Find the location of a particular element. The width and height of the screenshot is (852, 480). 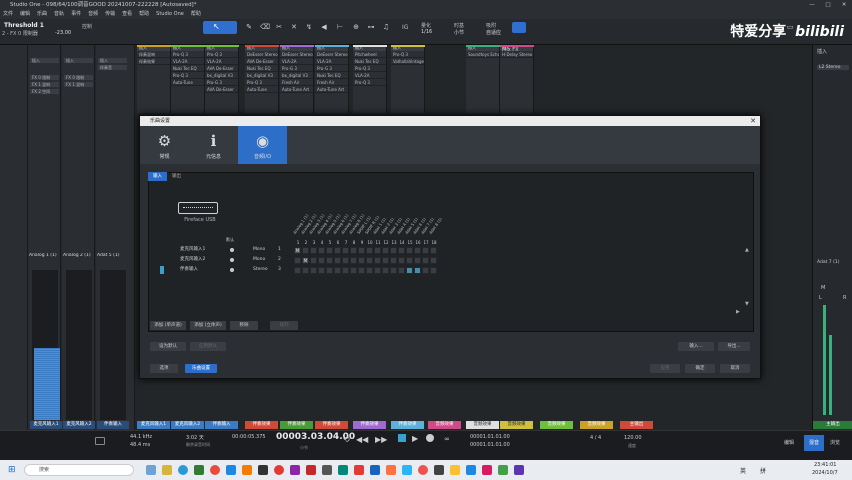

link-icon: ⊶ is located at coordinates (371, 27).